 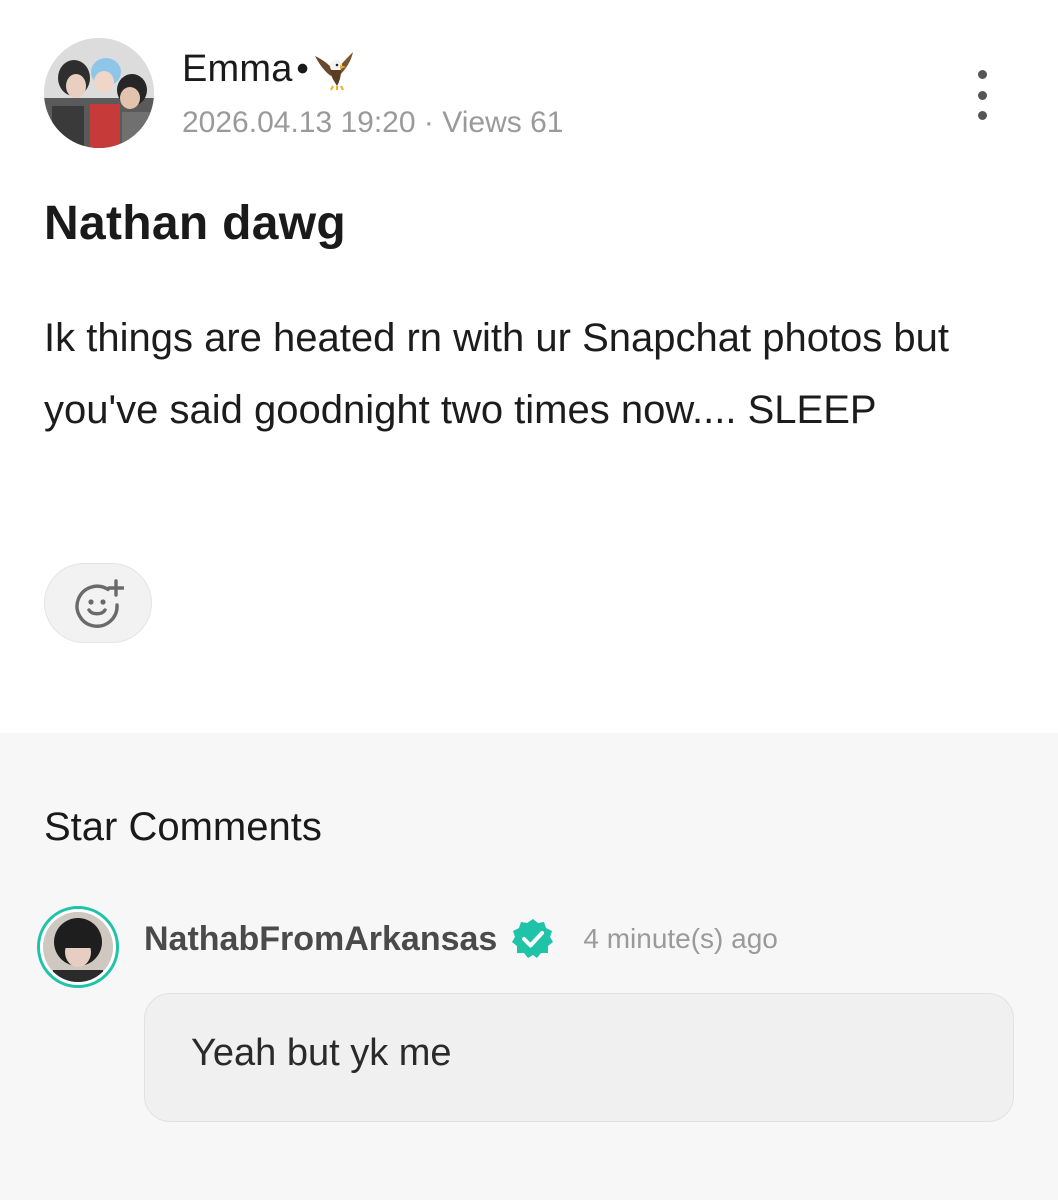 I want to click on post-date: 2026.04.13 19:20, so click(x=299, y=122).